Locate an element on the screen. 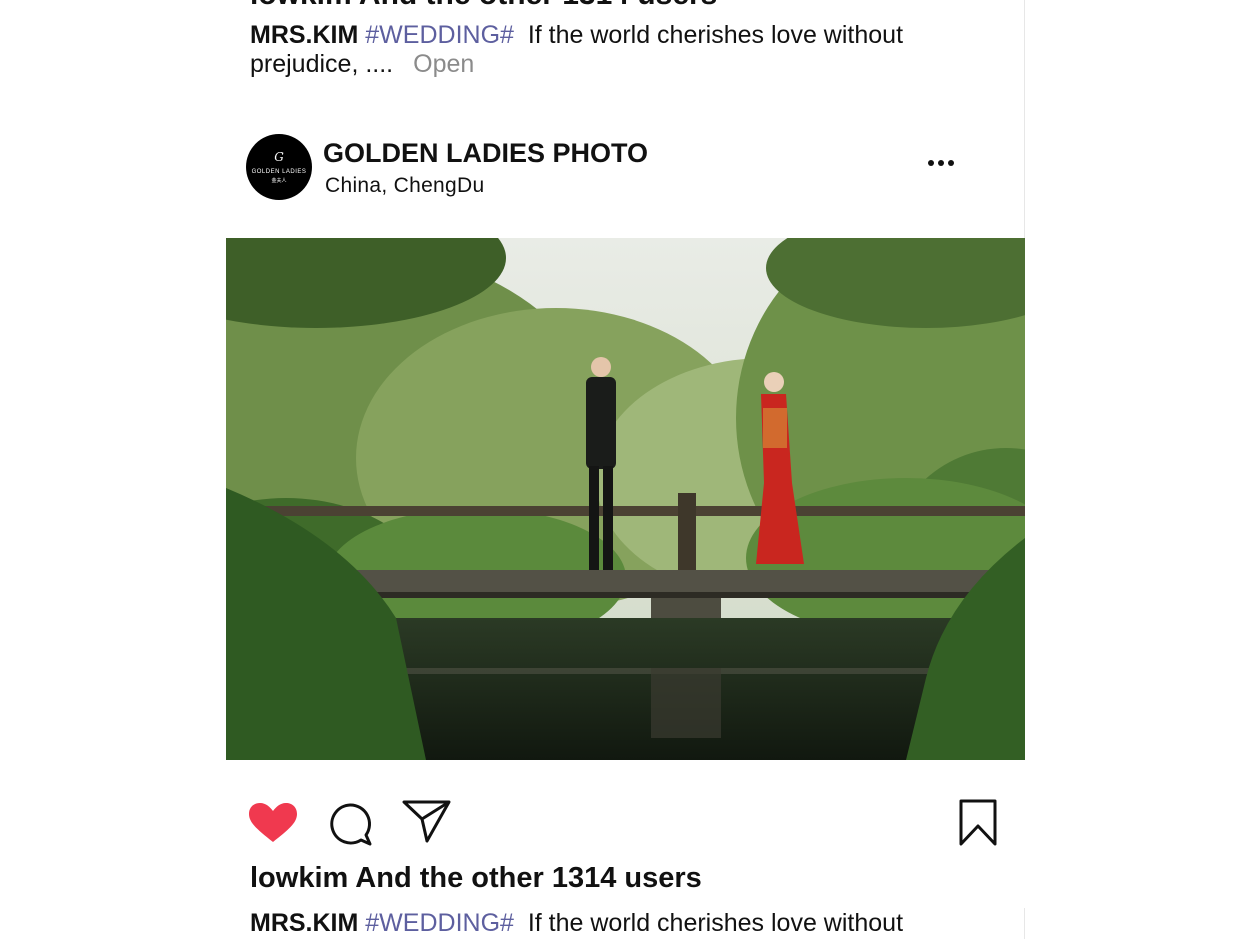 This screenshot has height=939, width=1250. account-name: GOLDEN LADIES PHOTO is located at coordinates (485, 153).